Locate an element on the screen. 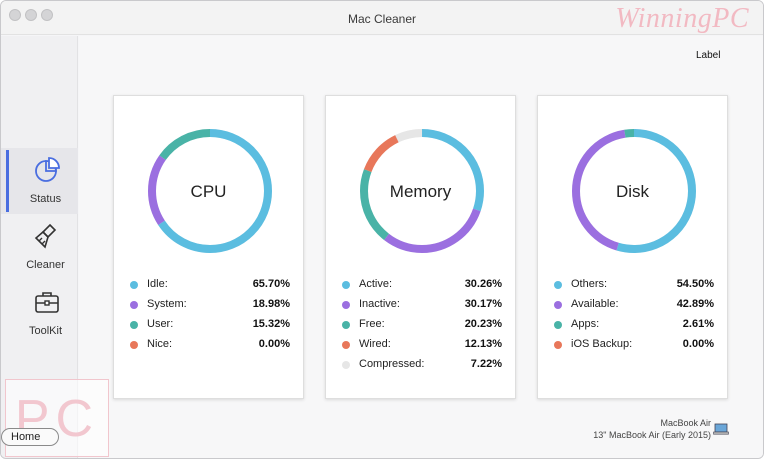 This screenshot has height=459, width=764. laptop-icon is located at coordinates (721, 429).